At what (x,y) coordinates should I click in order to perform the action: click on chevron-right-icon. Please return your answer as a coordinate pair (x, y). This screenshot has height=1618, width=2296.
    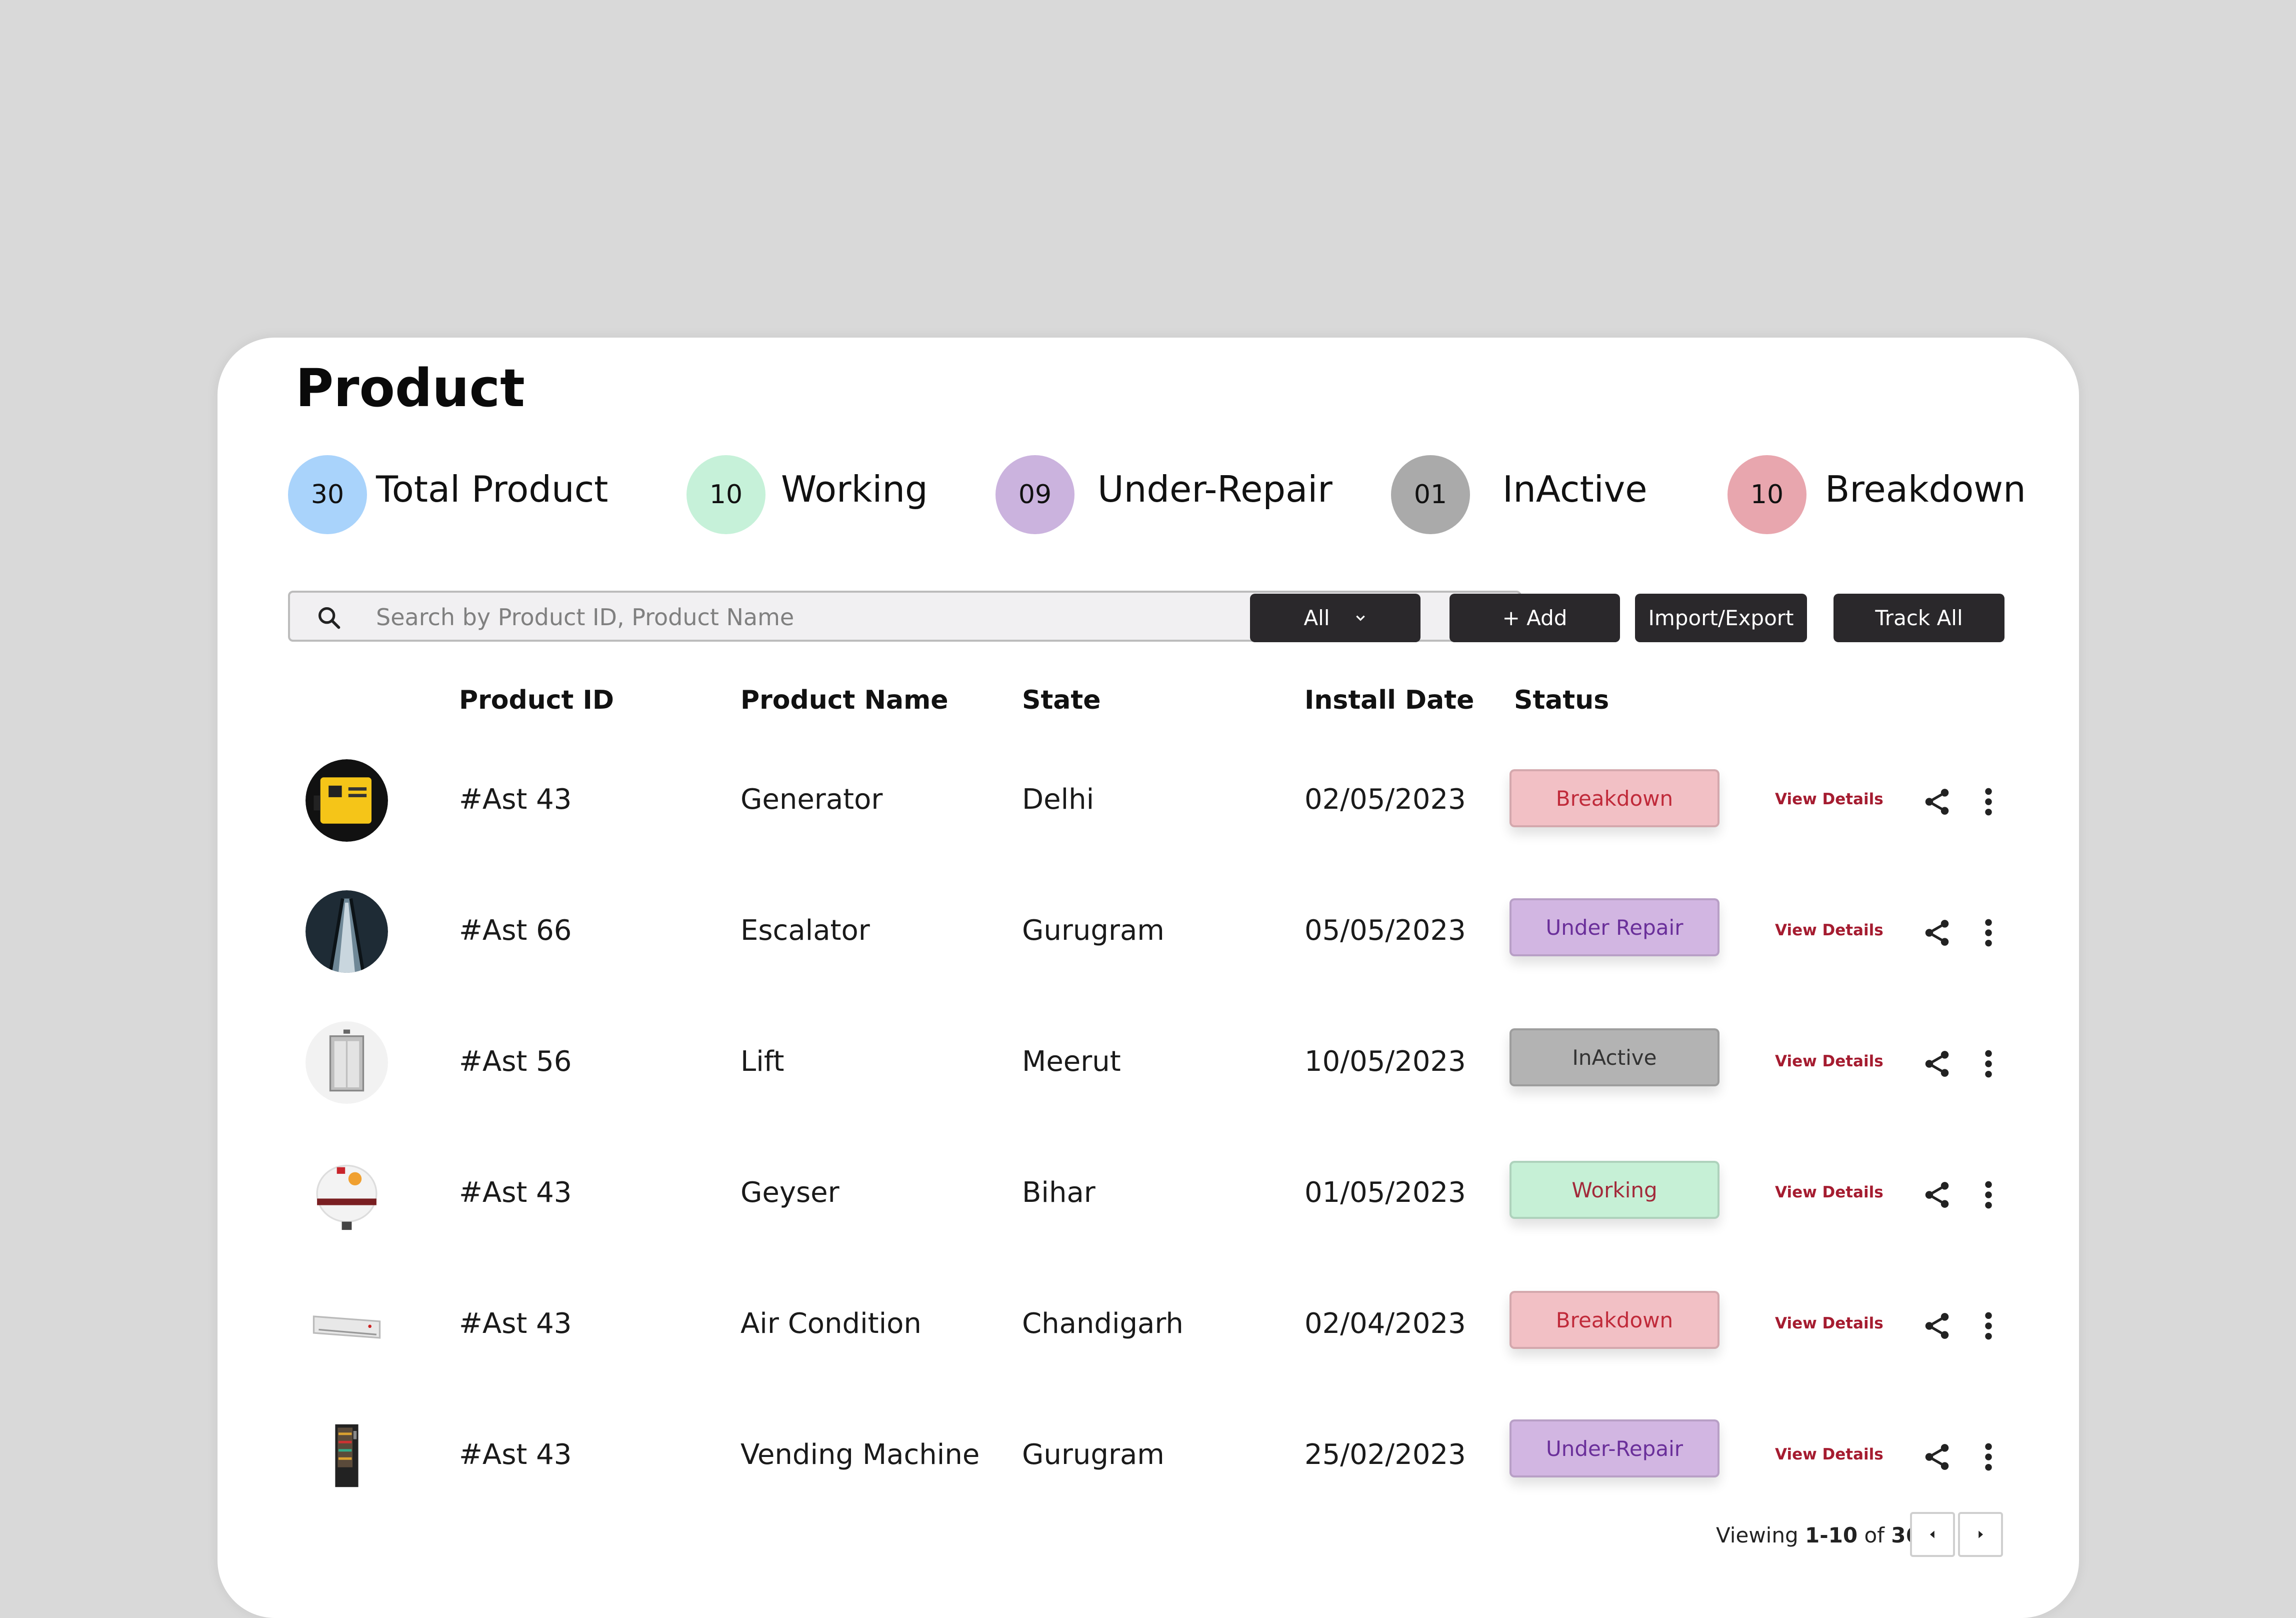
    Looking at the image, I should click on (1980, 1534).